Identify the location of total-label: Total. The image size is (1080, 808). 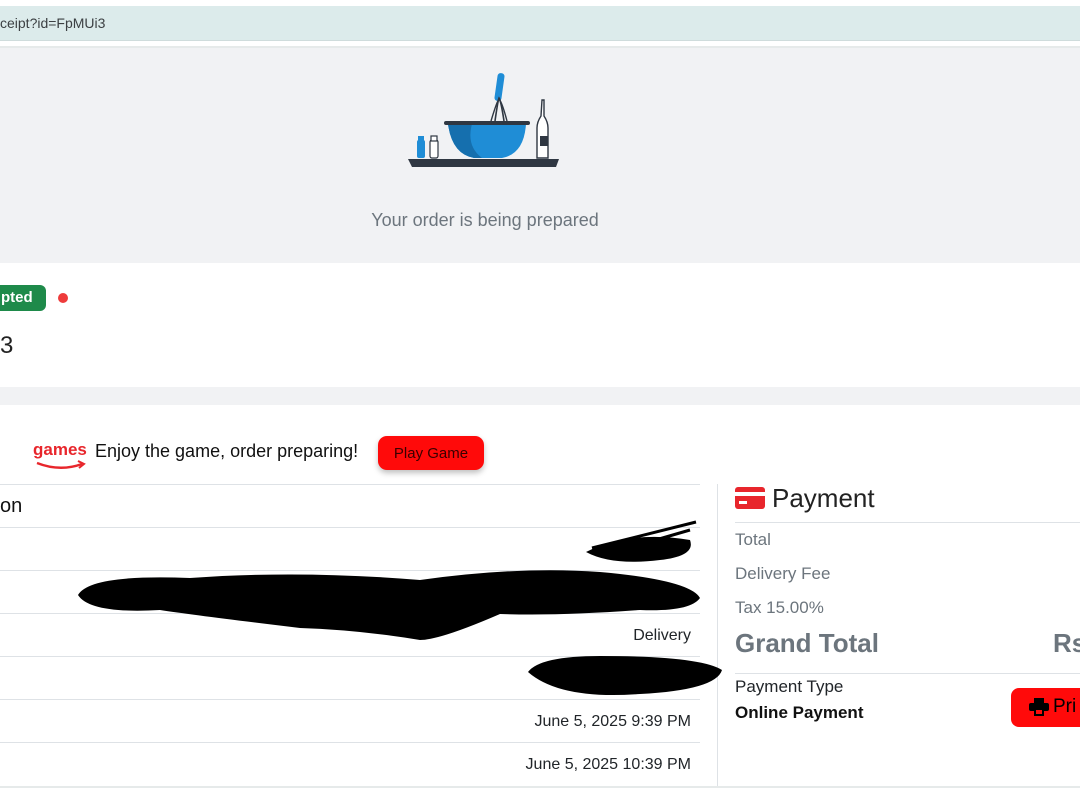
(753, 539).